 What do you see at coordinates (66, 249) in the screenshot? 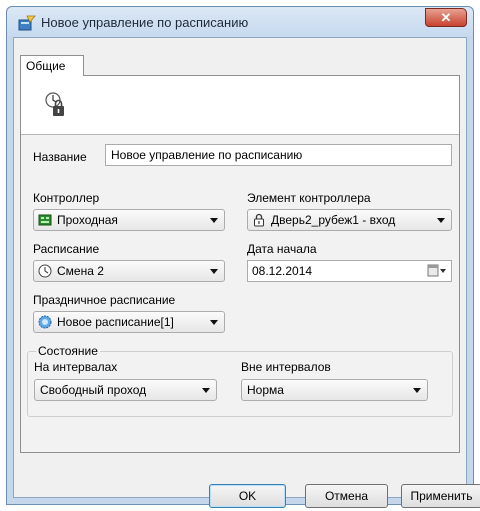
I see `schedule-label: Расписание` at bounding box center [66, 249].